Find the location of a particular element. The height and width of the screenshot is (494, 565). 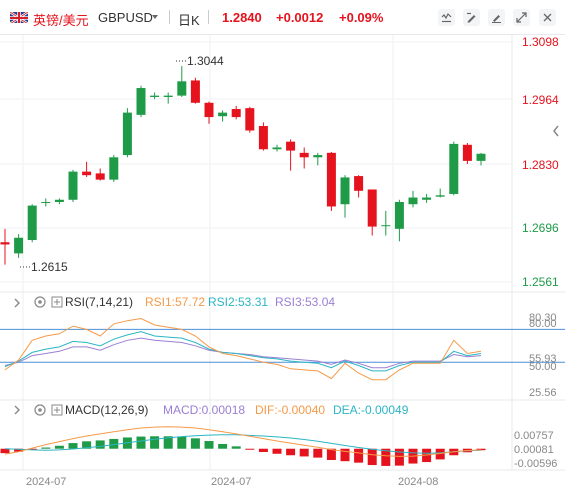

macd-axis-label: -0.00596 is located at coordinates (535, 464).